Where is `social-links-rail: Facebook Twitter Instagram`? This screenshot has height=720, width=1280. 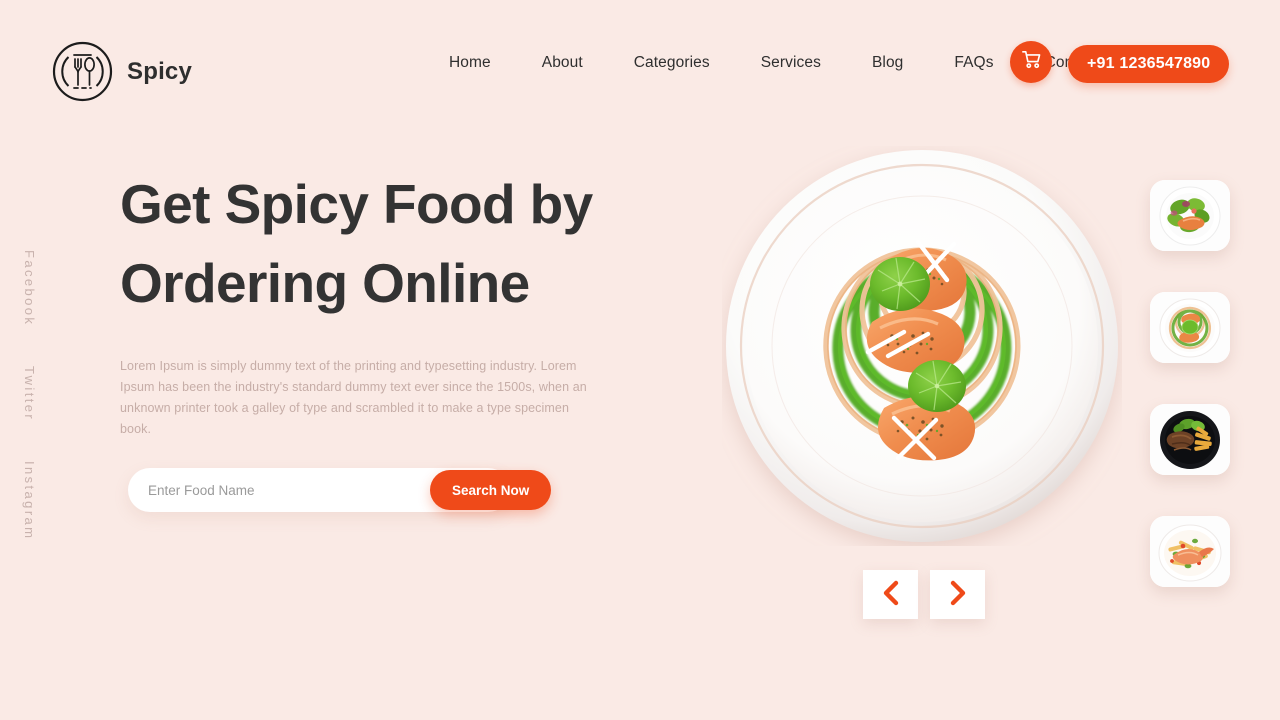
social-links-rail: Facebook Twitter Instagram is located at coordinates (35, 415).